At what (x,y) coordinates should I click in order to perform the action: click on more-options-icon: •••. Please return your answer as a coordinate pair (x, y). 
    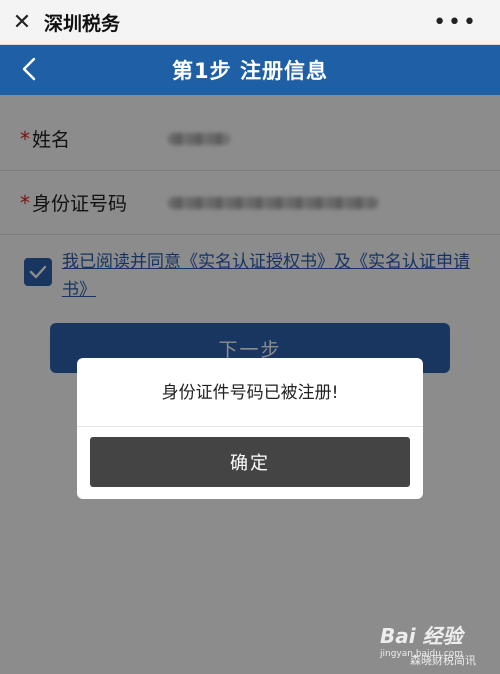
    Looking at the image, I should click on (455, 22).